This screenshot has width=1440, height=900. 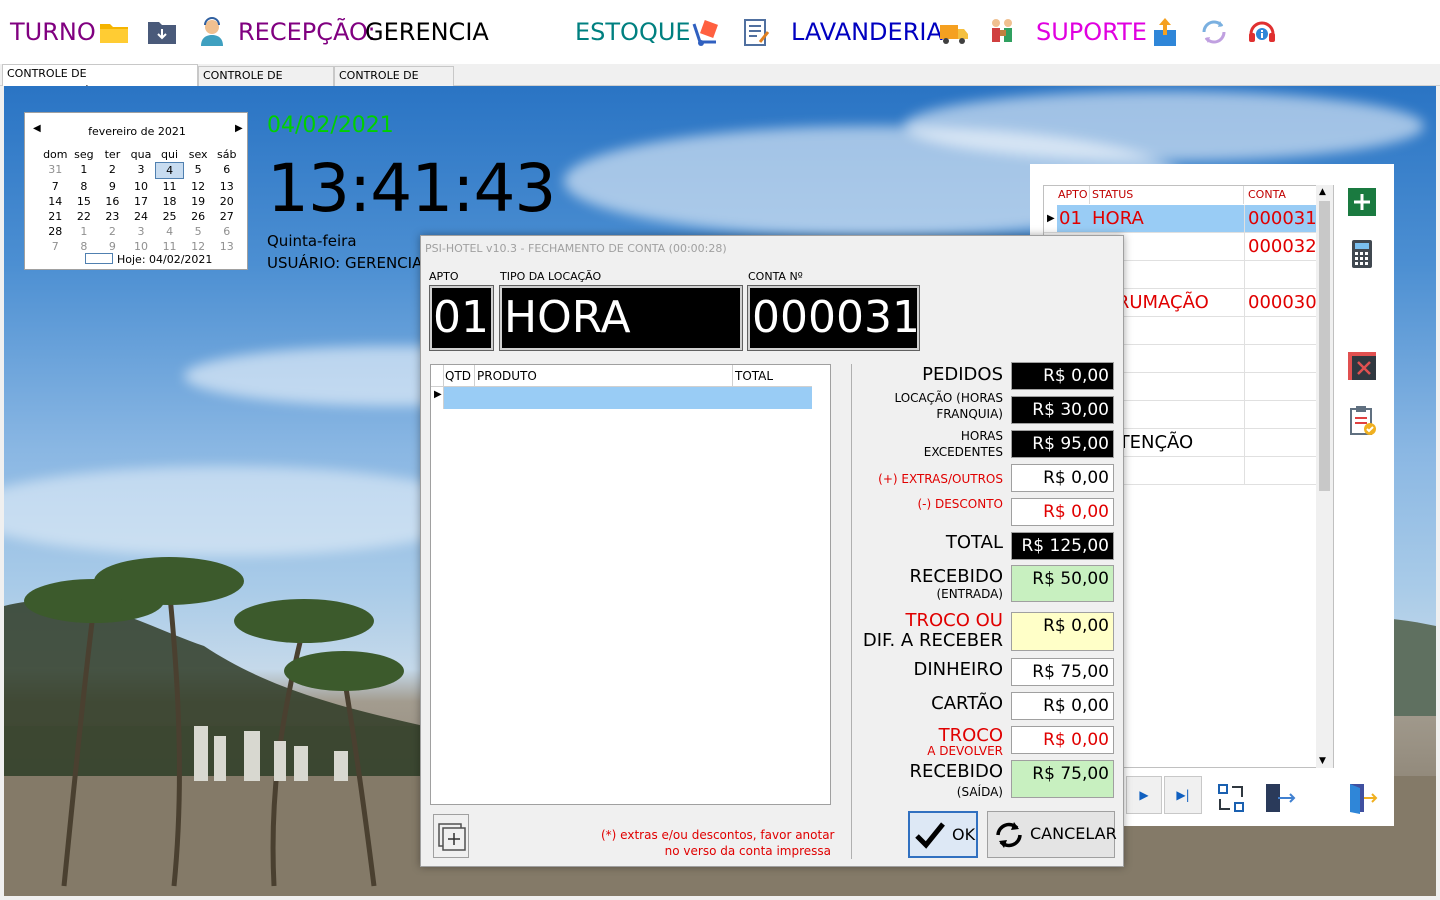 I want to click on extras-input: R$ 0,00, so click(x=1062, y=478).